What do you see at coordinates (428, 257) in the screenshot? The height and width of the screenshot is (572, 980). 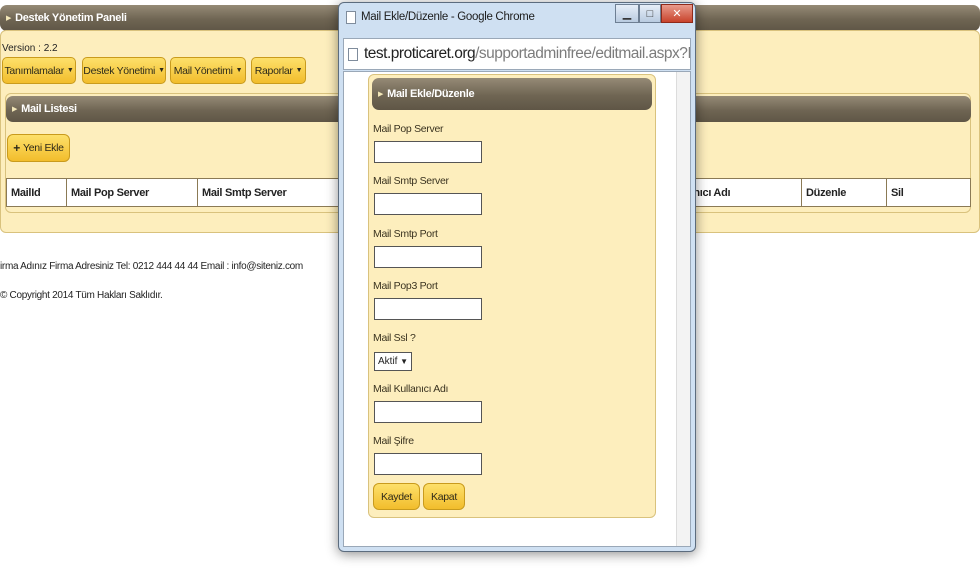 I see `smtp-port-input` at bounding box center [428, 257].